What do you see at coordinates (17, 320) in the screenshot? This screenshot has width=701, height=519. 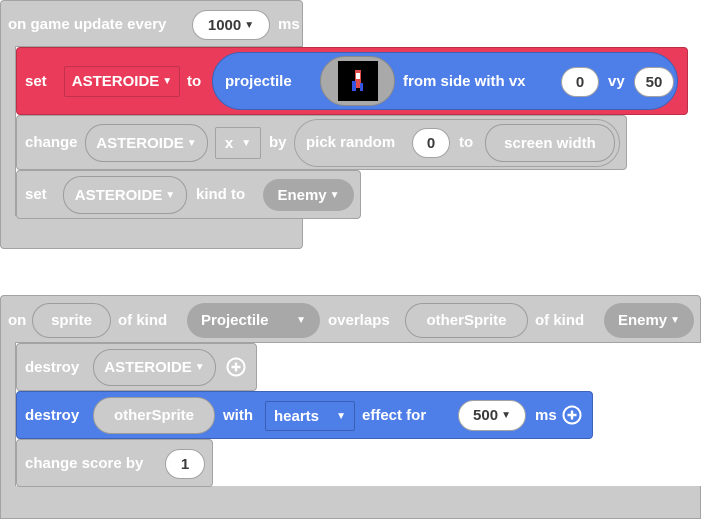 I see `on-label: on` at bounding box center [17, 320].